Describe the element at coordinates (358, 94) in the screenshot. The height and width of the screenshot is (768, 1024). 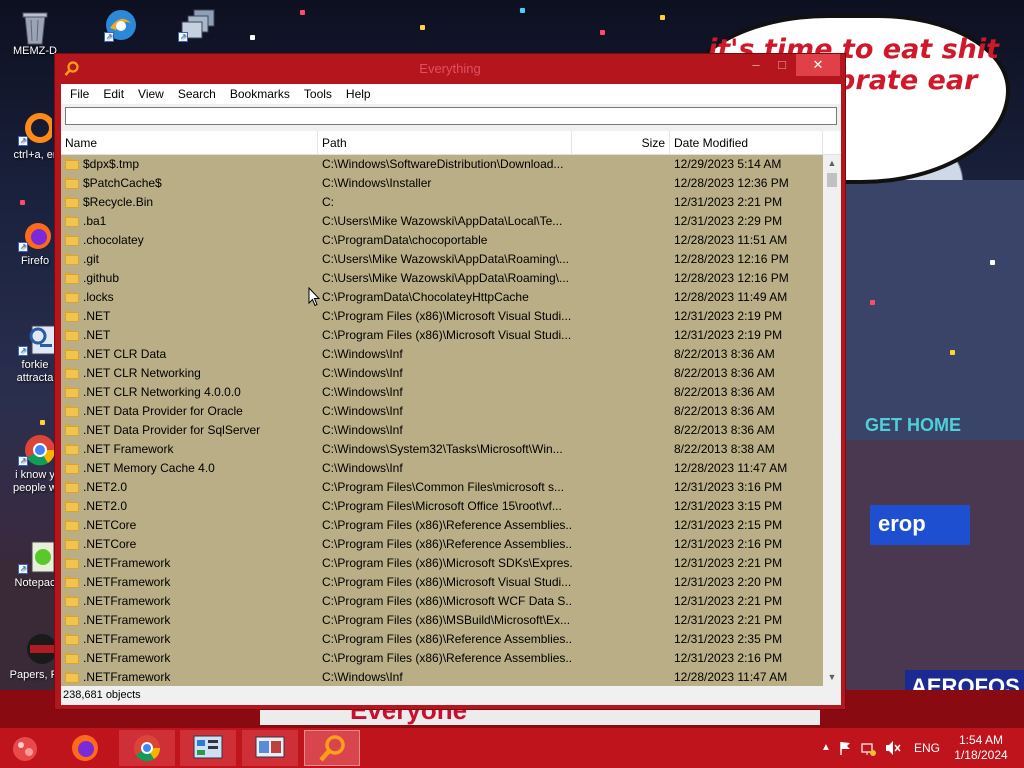
I see `menu-help: Help` at that location.